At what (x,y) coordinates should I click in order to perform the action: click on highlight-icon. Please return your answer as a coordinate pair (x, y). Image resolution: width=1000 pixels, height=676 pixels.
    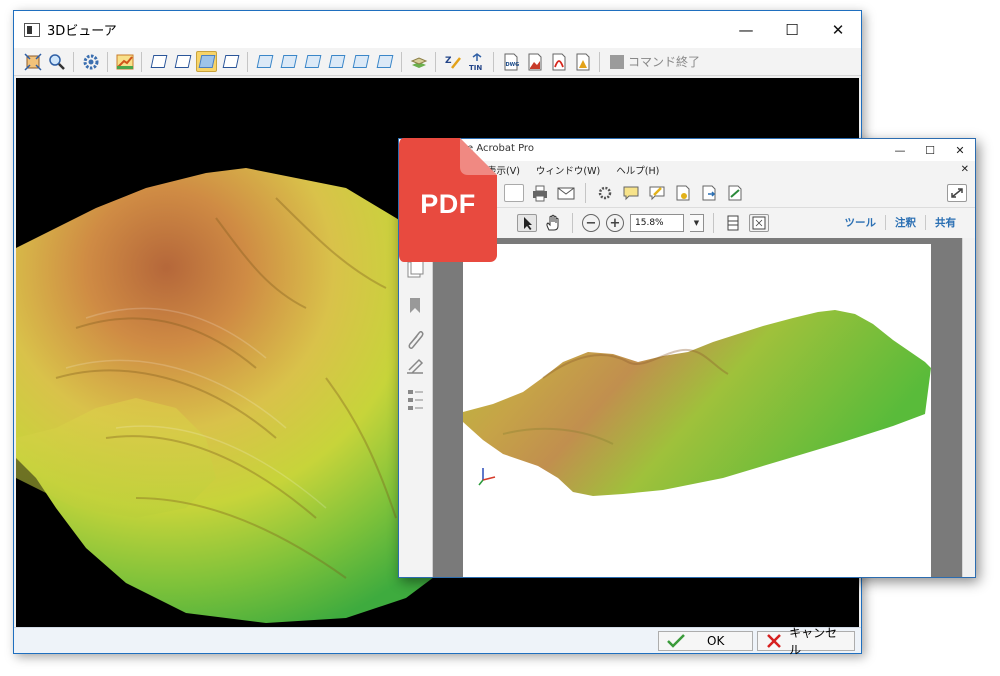
    Looking at the image, I should click on (657, 193).